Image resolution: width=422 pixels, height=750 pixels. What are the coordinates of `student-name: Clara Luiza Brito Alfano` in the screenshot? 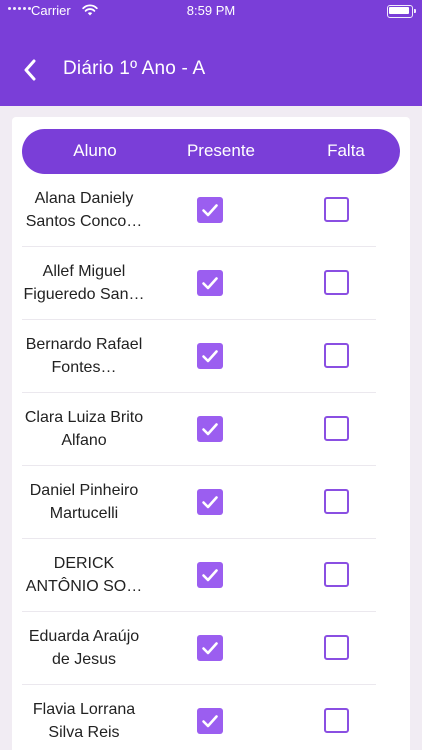 It's located at (84, 429).